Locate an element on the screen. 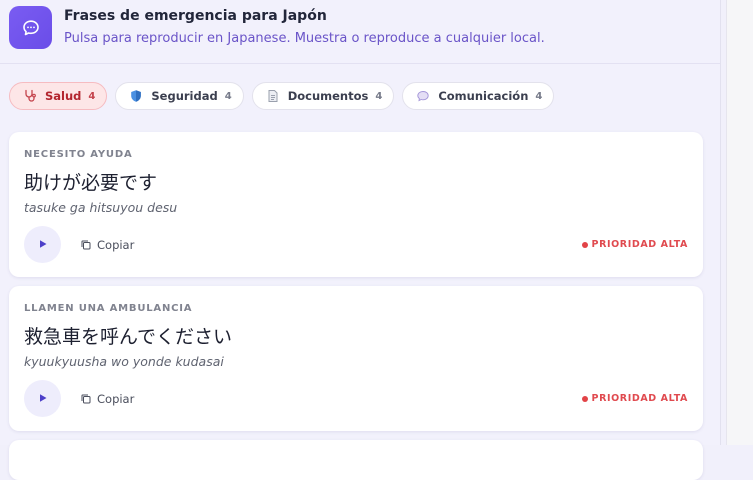 This screenshot has height=480, width=753. tab-salud: Salud 4 is located at coordinates (58, 96).